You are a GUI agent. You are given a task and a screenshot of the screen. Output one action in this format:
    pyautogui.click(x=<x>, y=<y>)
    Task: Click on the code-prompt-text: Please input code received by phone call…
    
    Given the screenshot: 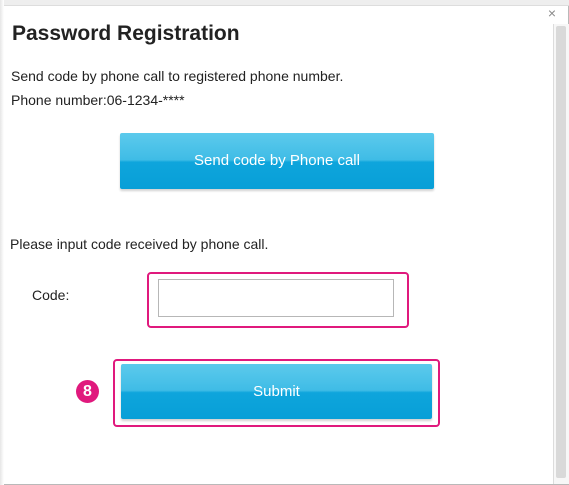 What is the action you would take?
    pyautogui.click(x=139, y=244)
    